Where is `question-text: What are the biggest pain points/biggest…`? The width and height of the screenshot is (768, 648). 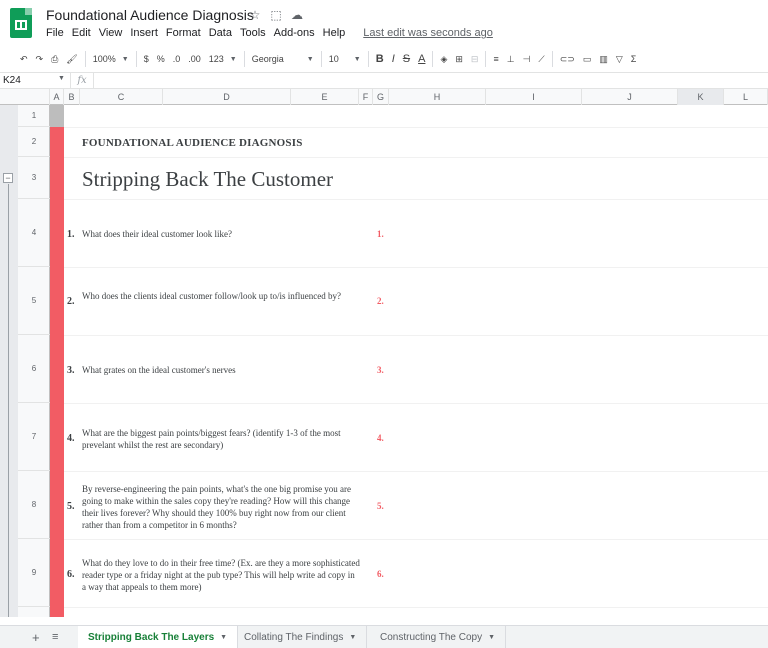 question-text: What are the biggest pain points/biggest… is located at coordinates (221, 439).